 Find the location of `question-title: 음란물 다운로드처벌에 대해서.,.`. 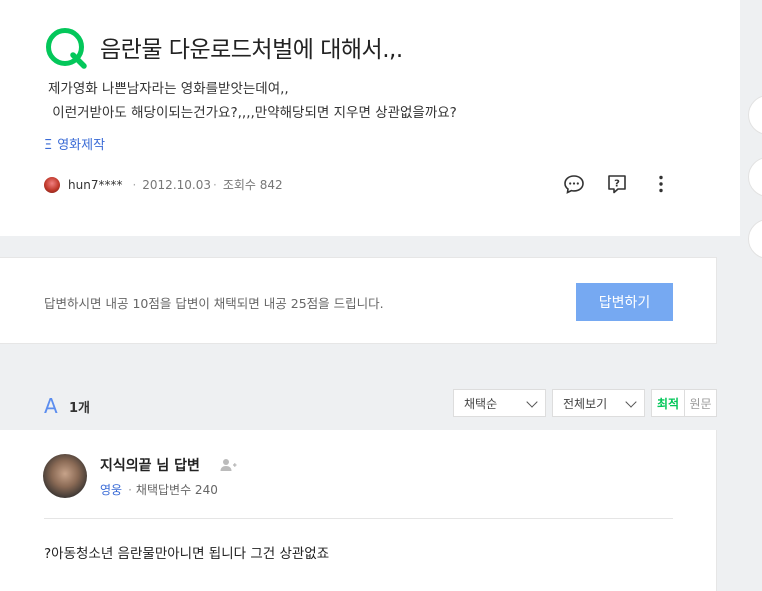

question-title: 음란물 다운로드처벌에 대해서.,. is located at coordinates (251, 50).